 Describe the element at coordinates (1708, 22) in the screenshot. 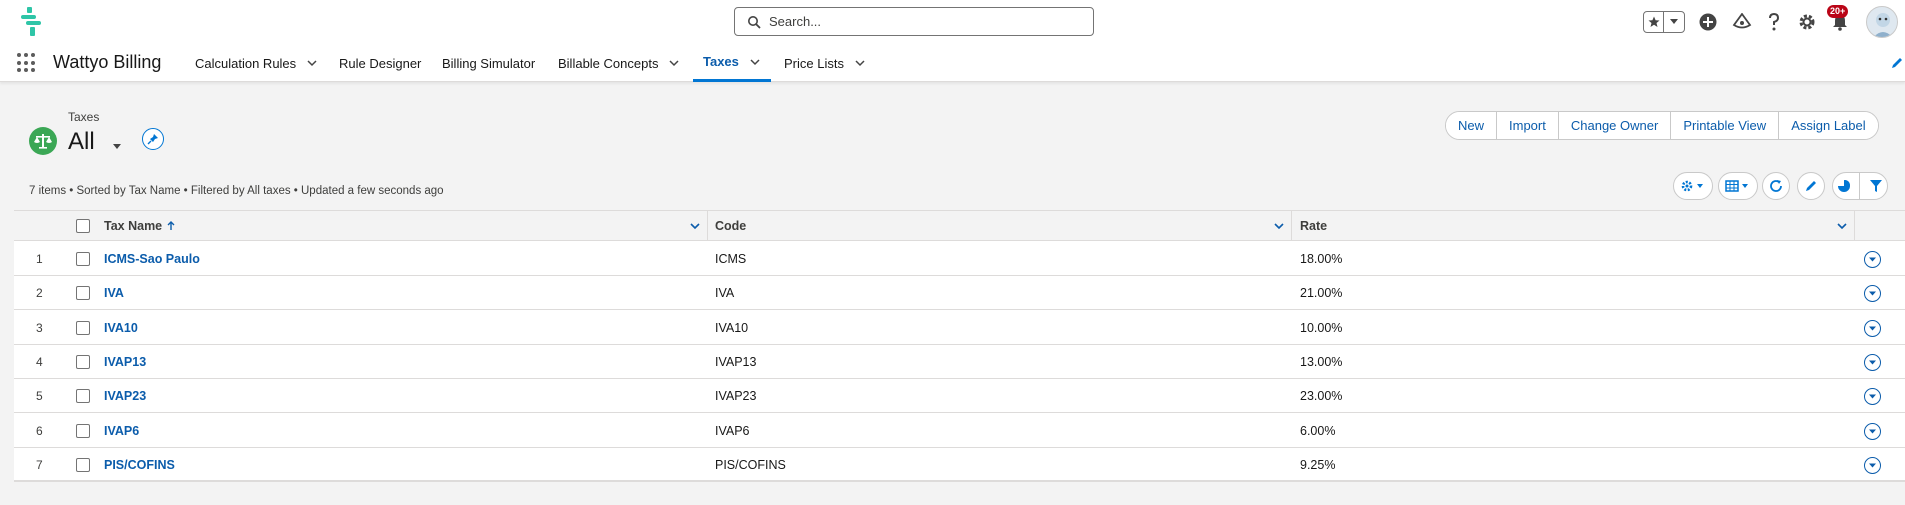

I see `global-actions-add-icon` at that location.